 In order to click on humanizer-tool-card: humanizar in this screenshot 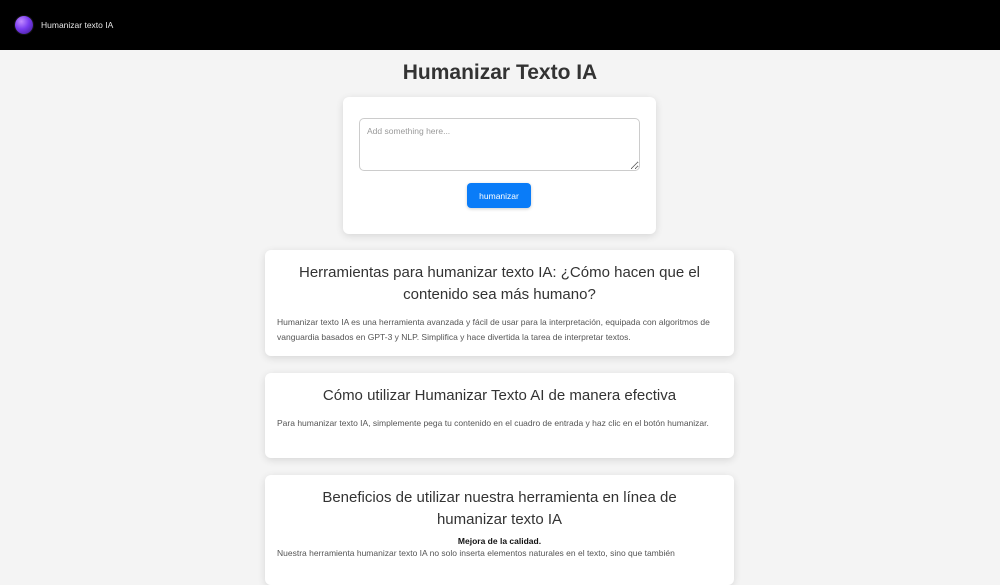, I will do `click(499, 165)`.